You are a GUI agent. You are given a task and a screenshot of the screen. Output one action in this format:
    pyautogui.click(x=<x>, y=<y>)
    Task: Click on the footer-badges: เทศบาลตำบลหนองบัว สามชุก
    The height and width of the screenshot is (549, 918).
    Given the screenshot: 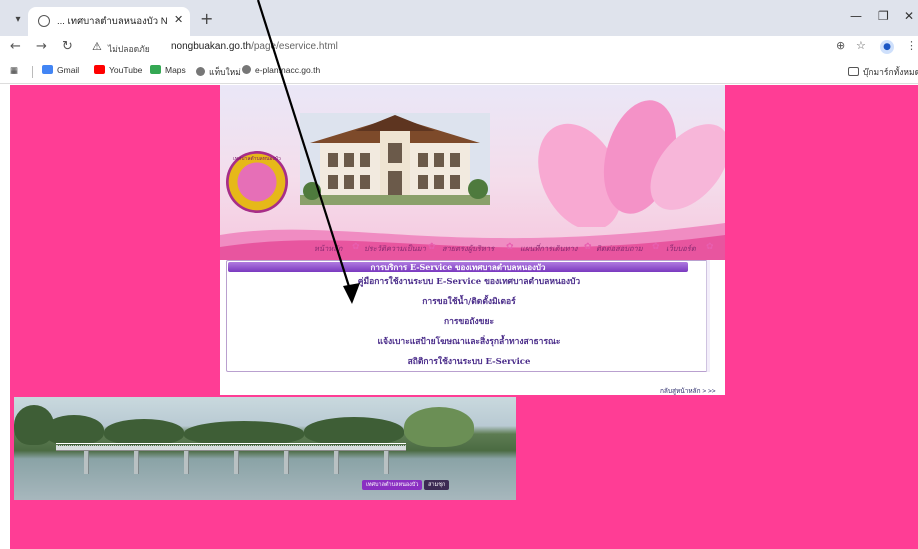 What is the action you would take?
    pyautogui.click(x=406, y=485)
    